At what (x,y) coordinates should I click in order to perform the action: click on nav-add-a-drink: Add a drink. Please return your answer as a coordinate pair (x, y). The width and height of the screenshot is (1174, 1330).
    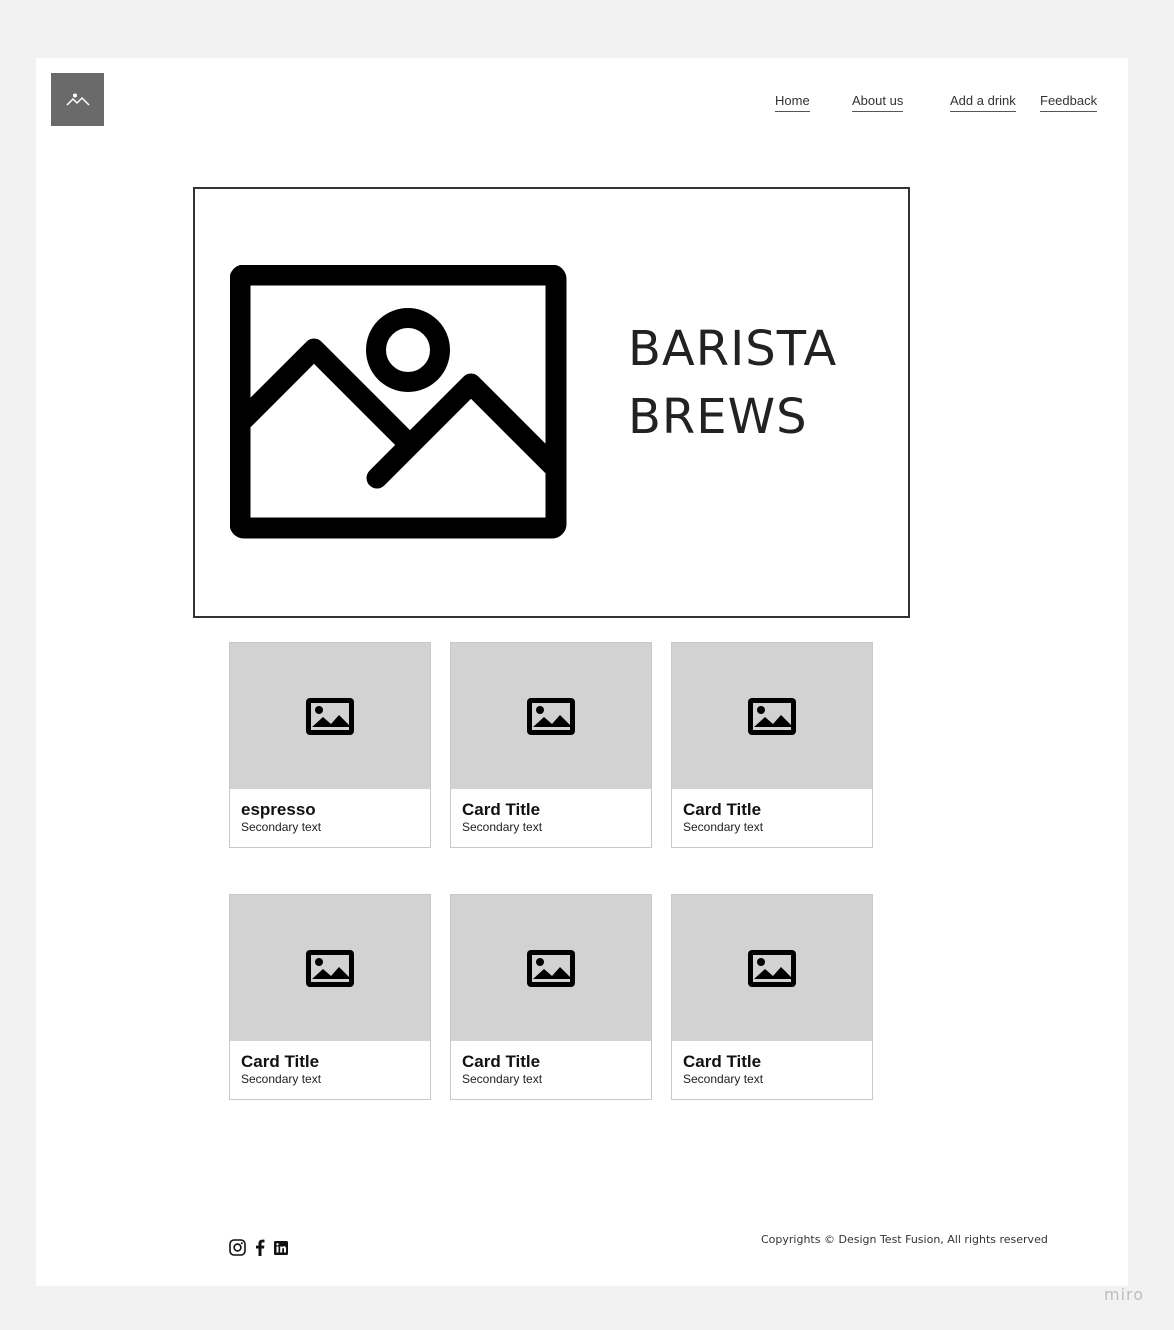
    Looking at the image, I should click on (983, 102).